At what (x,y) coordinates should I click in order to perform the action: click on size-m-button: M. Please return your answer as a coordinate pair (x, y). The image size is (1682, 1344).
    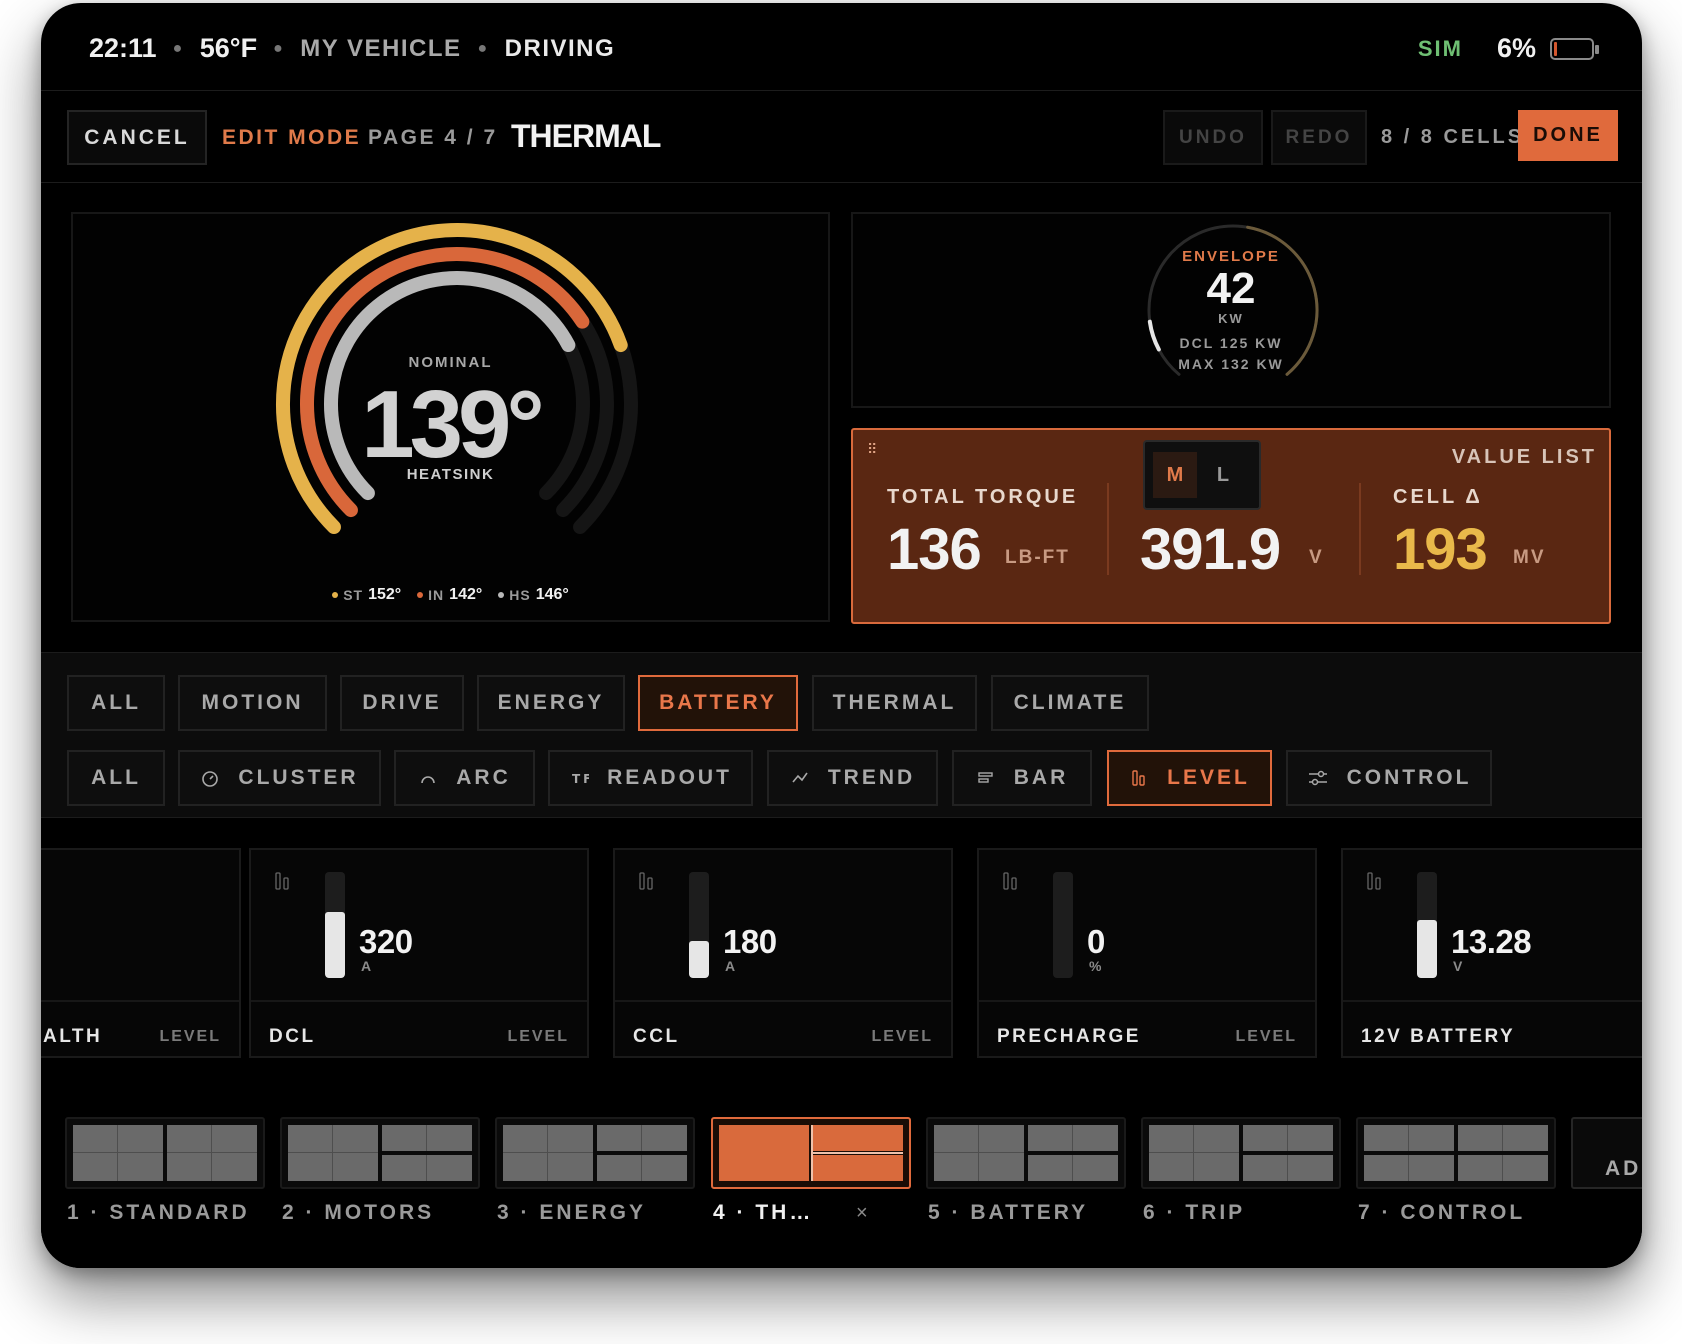
    Looking at the image, I should click on (1175, 475).